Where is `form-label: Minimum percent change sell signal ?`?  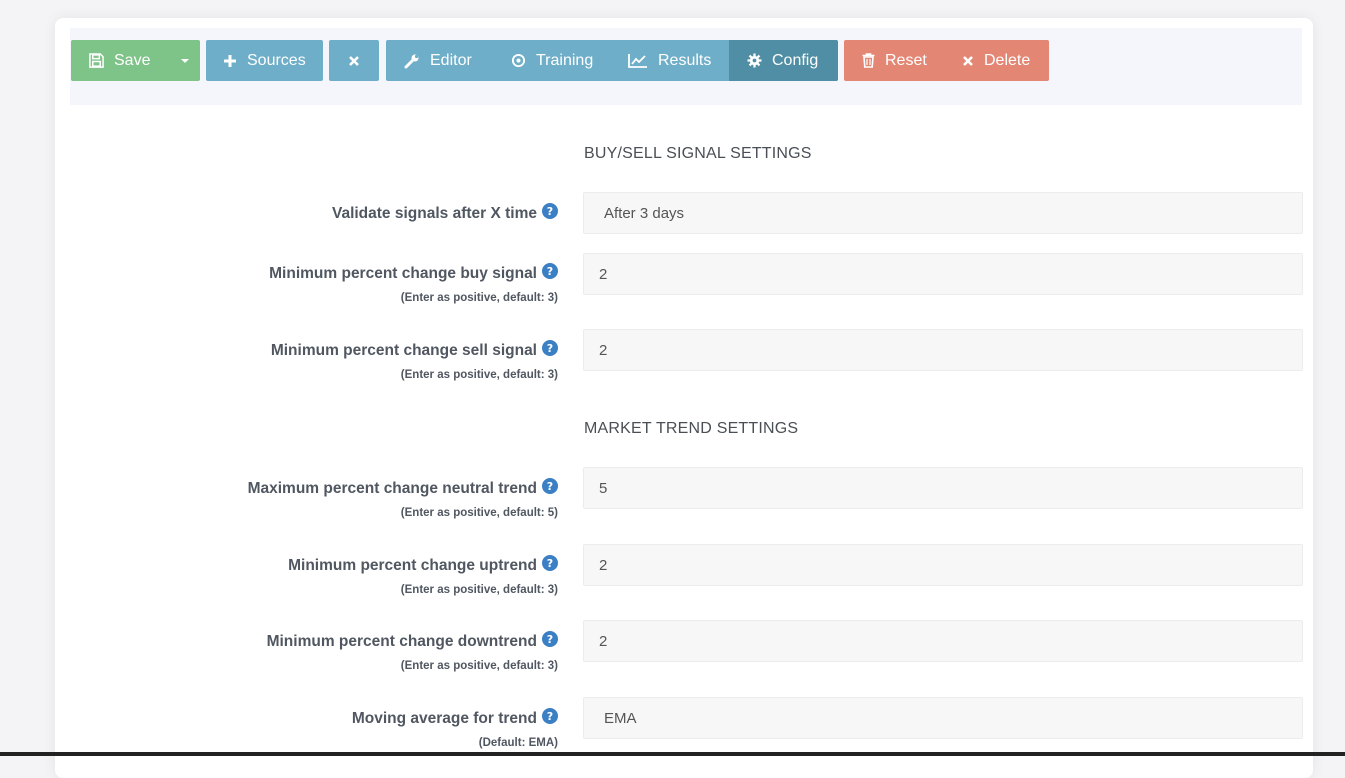 form-label: Minimum percent change sell signal ? is located at coordinates (414, 350).